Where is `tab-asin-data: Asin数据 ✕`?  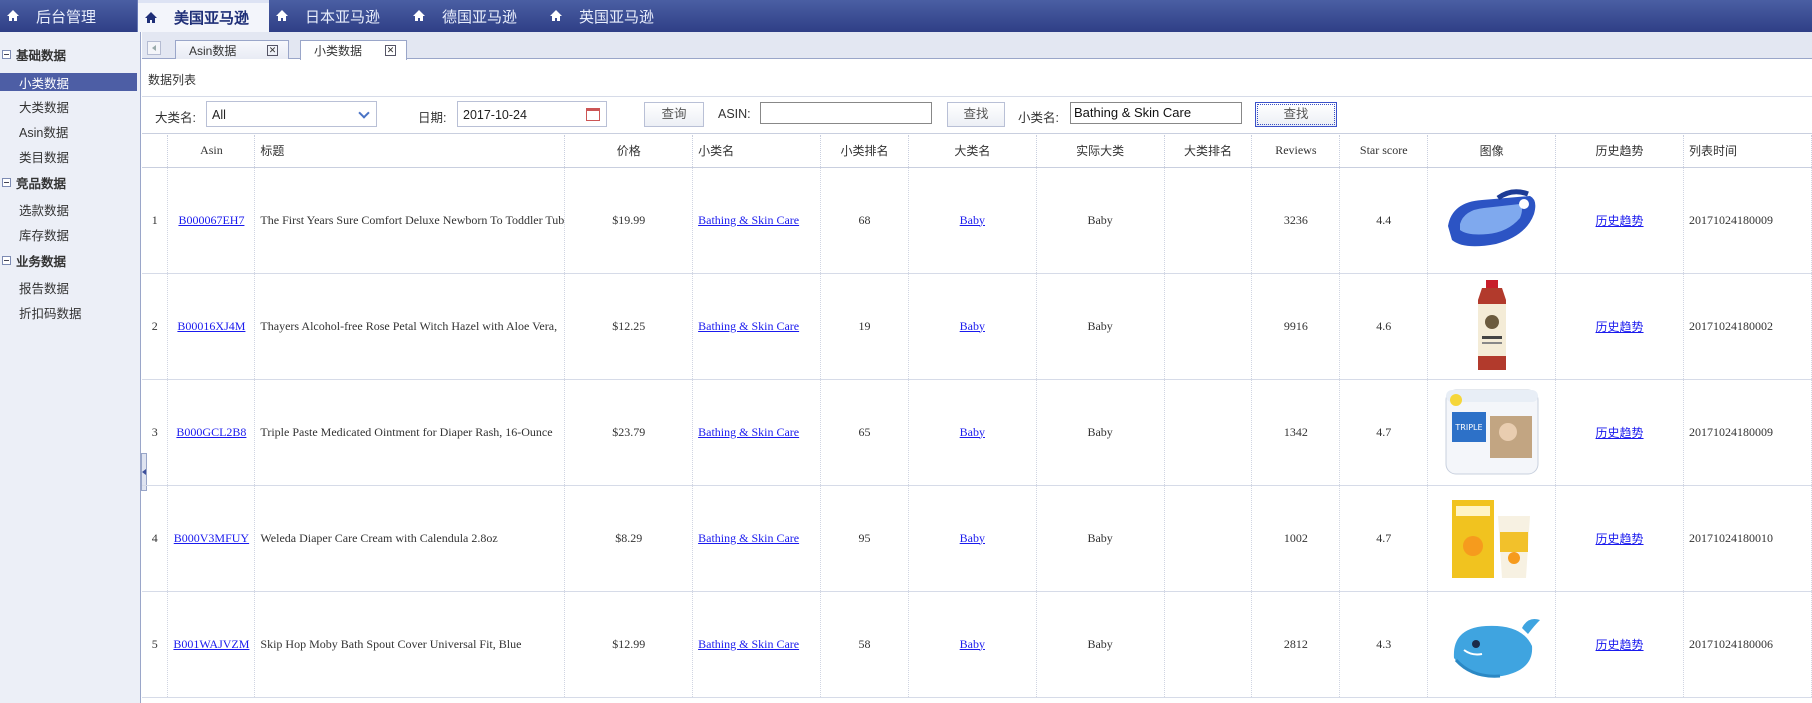 tab-asin-data: Asin数据 ✕ is located at coordinates (232, 49).